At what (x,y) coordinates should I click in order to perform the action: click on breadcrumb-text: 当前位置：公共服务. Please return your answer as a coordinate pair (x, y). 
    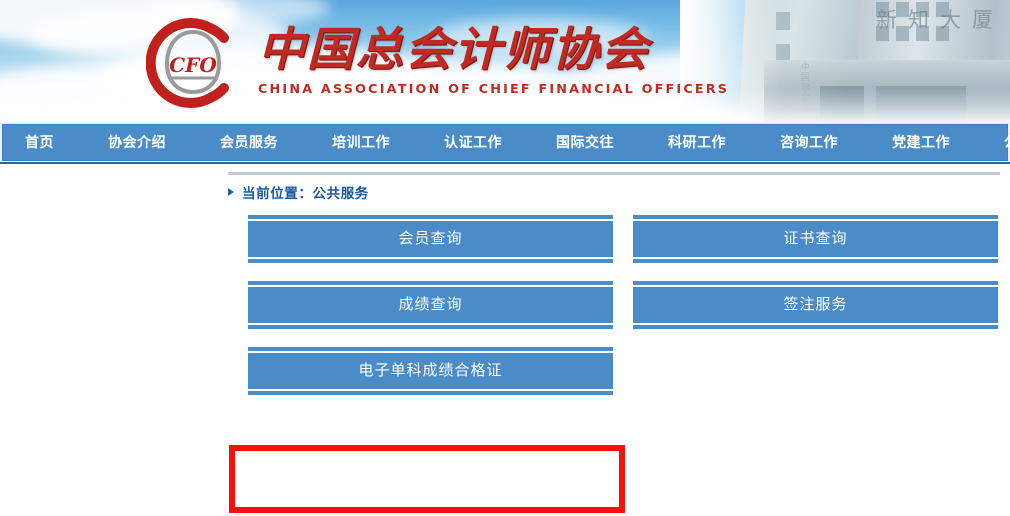
    Looking at the image, I should click on (305, 193).